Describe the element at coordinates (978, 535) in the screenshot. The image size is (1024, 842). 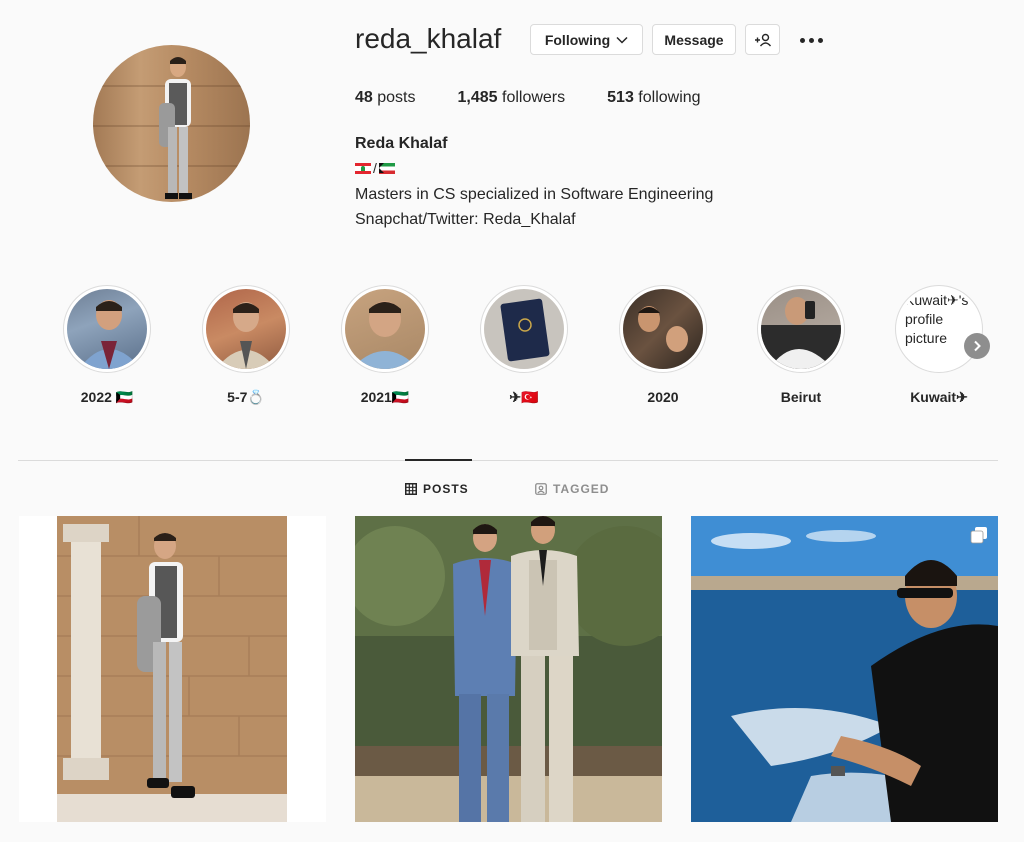
I see `multiple-photos-icon` at that location.